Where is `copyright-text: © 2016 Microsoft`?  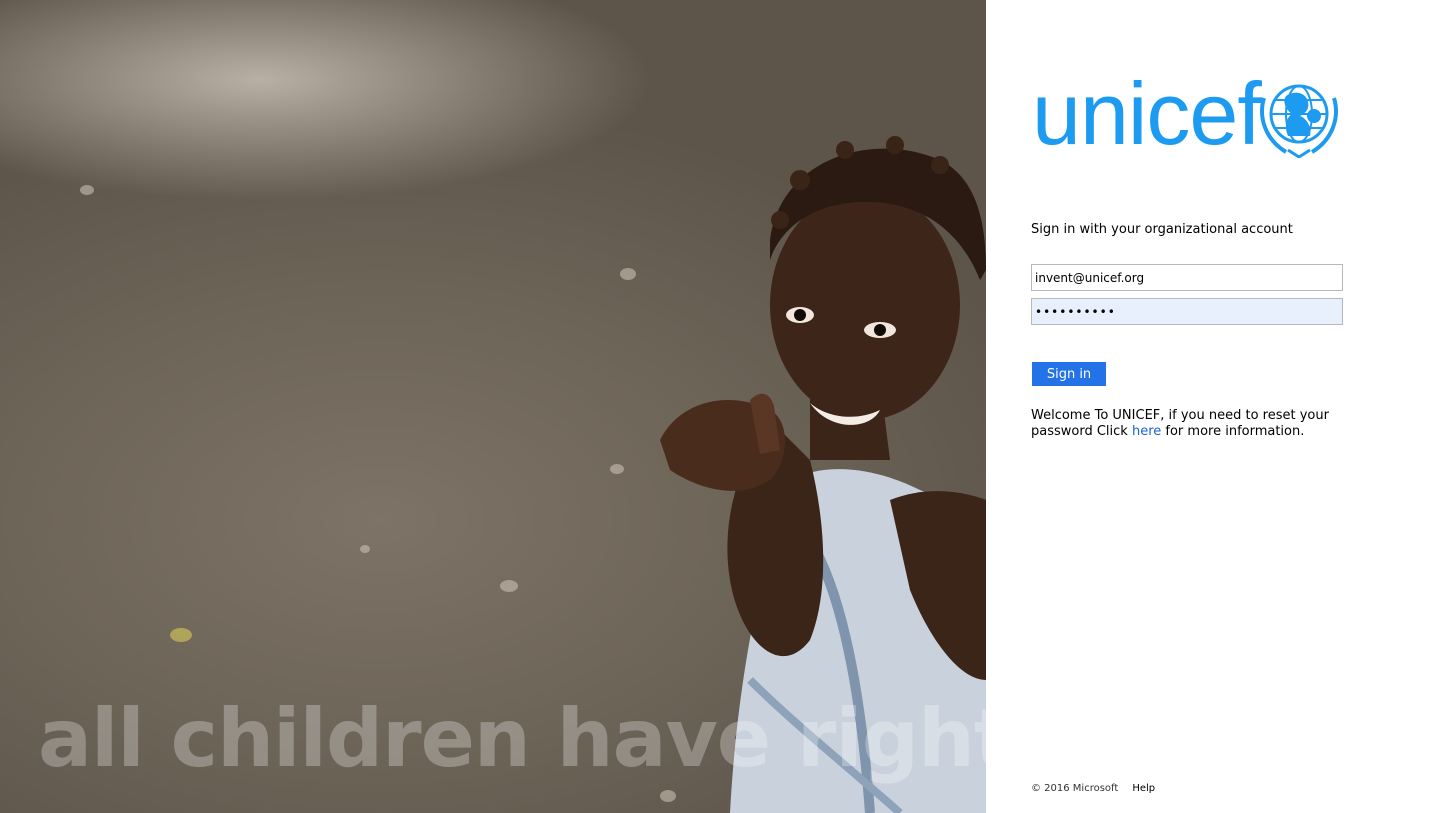
copyright-text: © 2016 Microsoft is located at coordinates (1075, 788).